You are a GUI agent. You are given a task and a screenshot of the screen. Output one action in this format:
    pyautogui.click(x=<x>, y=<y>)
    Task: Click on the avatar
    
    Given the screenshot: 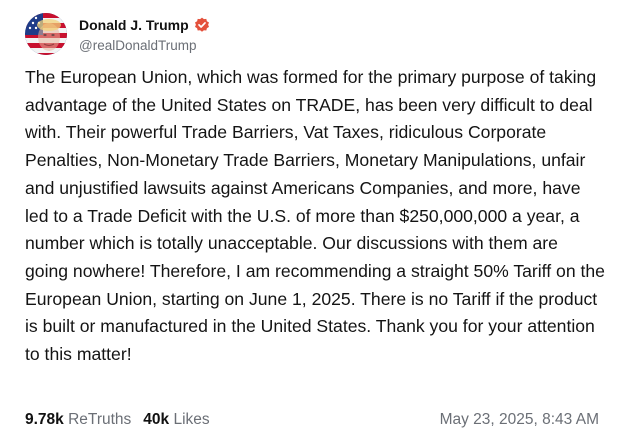 What is the action you would take?
    pyautogui.click(x=46, y=34)
    